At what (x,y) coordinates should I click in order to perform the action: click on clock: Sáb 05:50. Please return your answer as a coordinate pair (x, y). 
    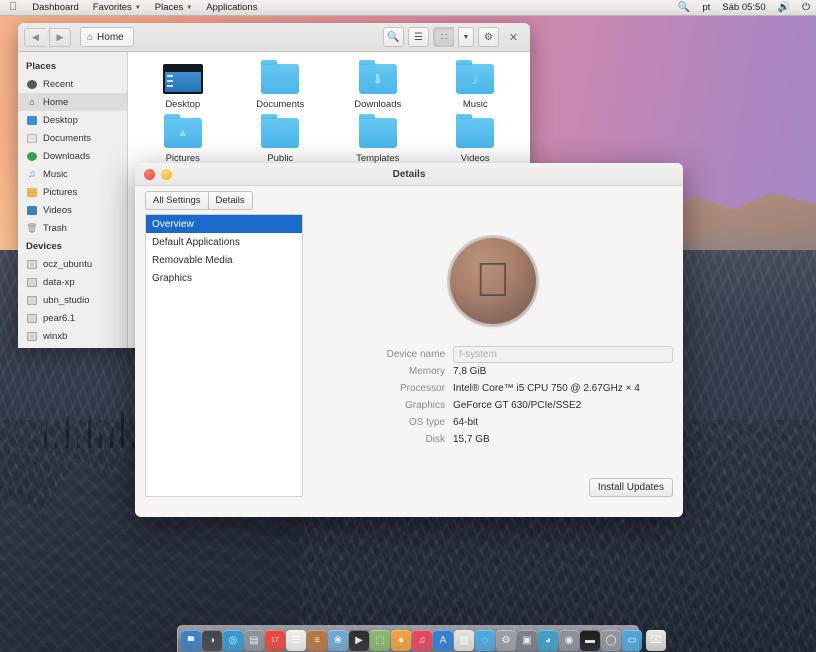
    Looking at the image, I should click on (743, 7).